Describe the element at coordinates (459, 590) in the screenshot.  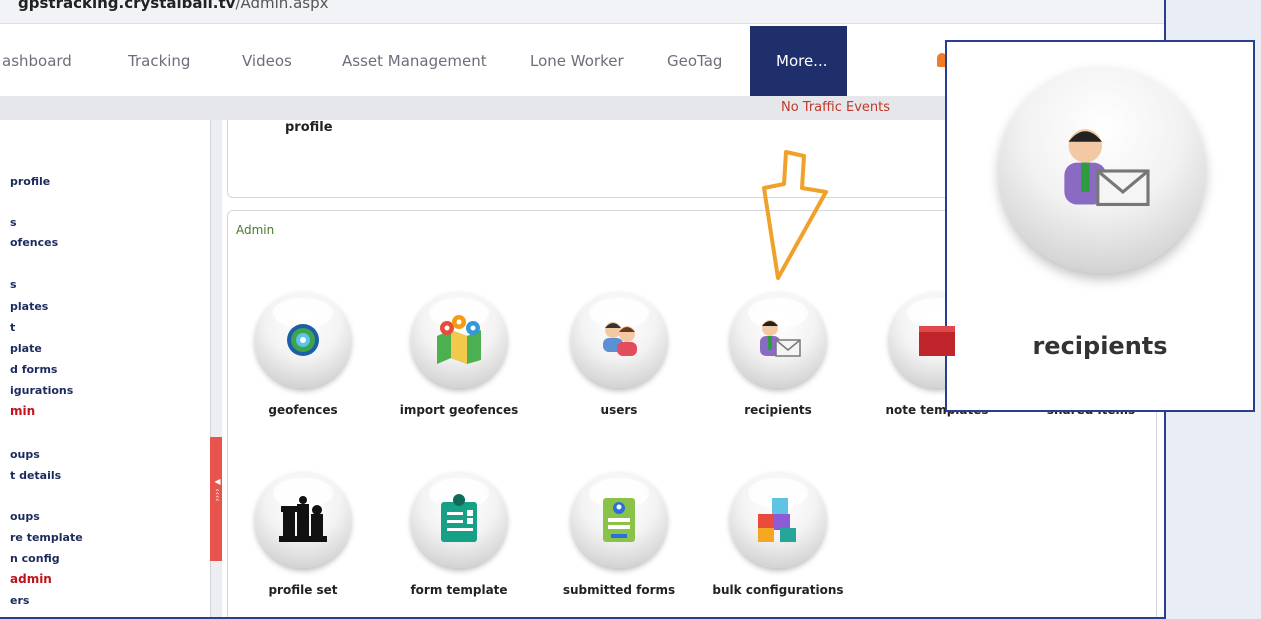
I see `tile-label: form template` at that location.